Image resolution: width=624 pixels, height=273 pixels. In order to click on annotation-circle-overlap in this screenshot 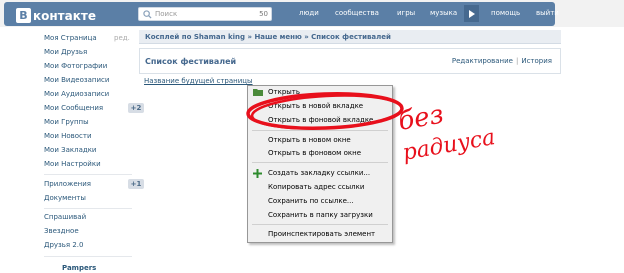, I will do `click(327, 112)`.